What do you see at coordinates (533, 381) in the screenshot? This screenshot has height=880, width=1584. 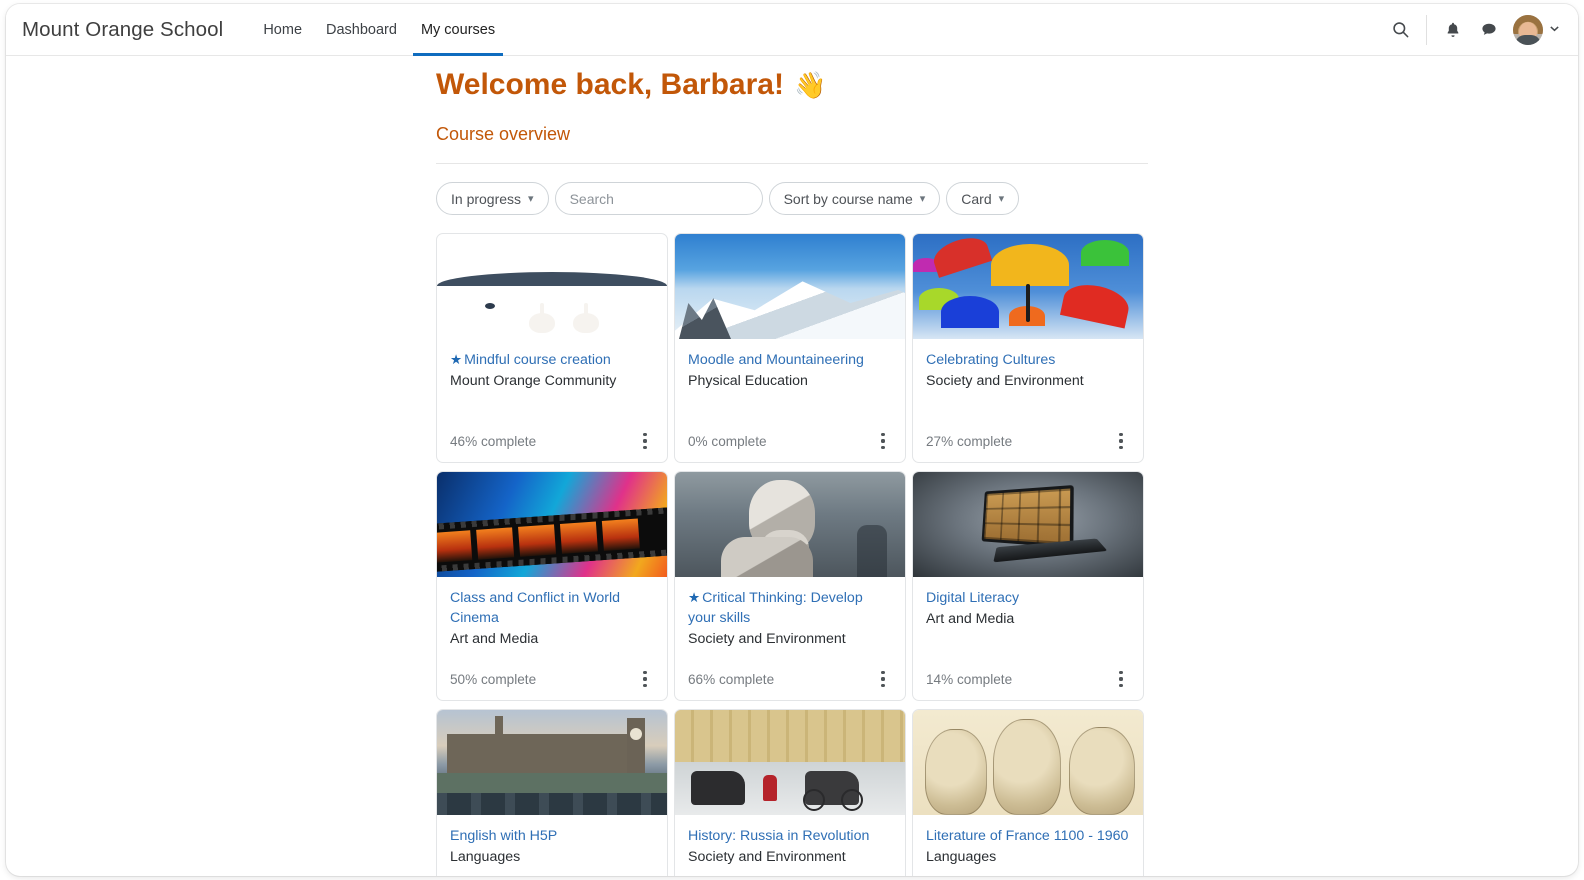 I see `course-category: Mount Orange Community` at bounding box center [533, 381].